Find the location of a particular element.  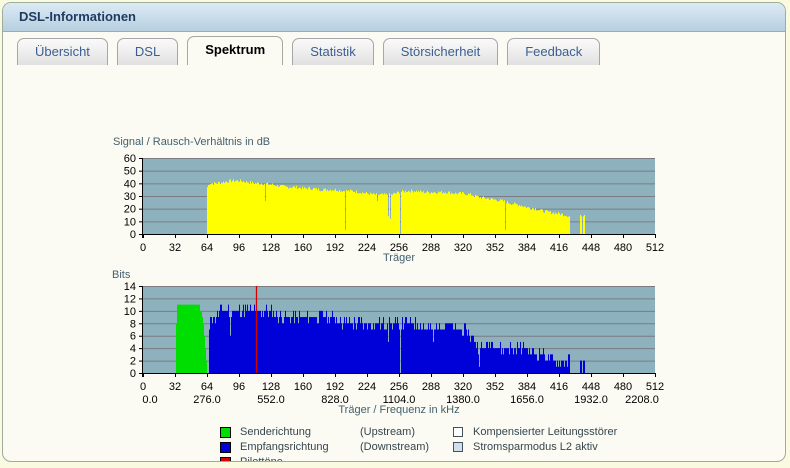

svg-text: 256 is located at coordinates (399, 387).